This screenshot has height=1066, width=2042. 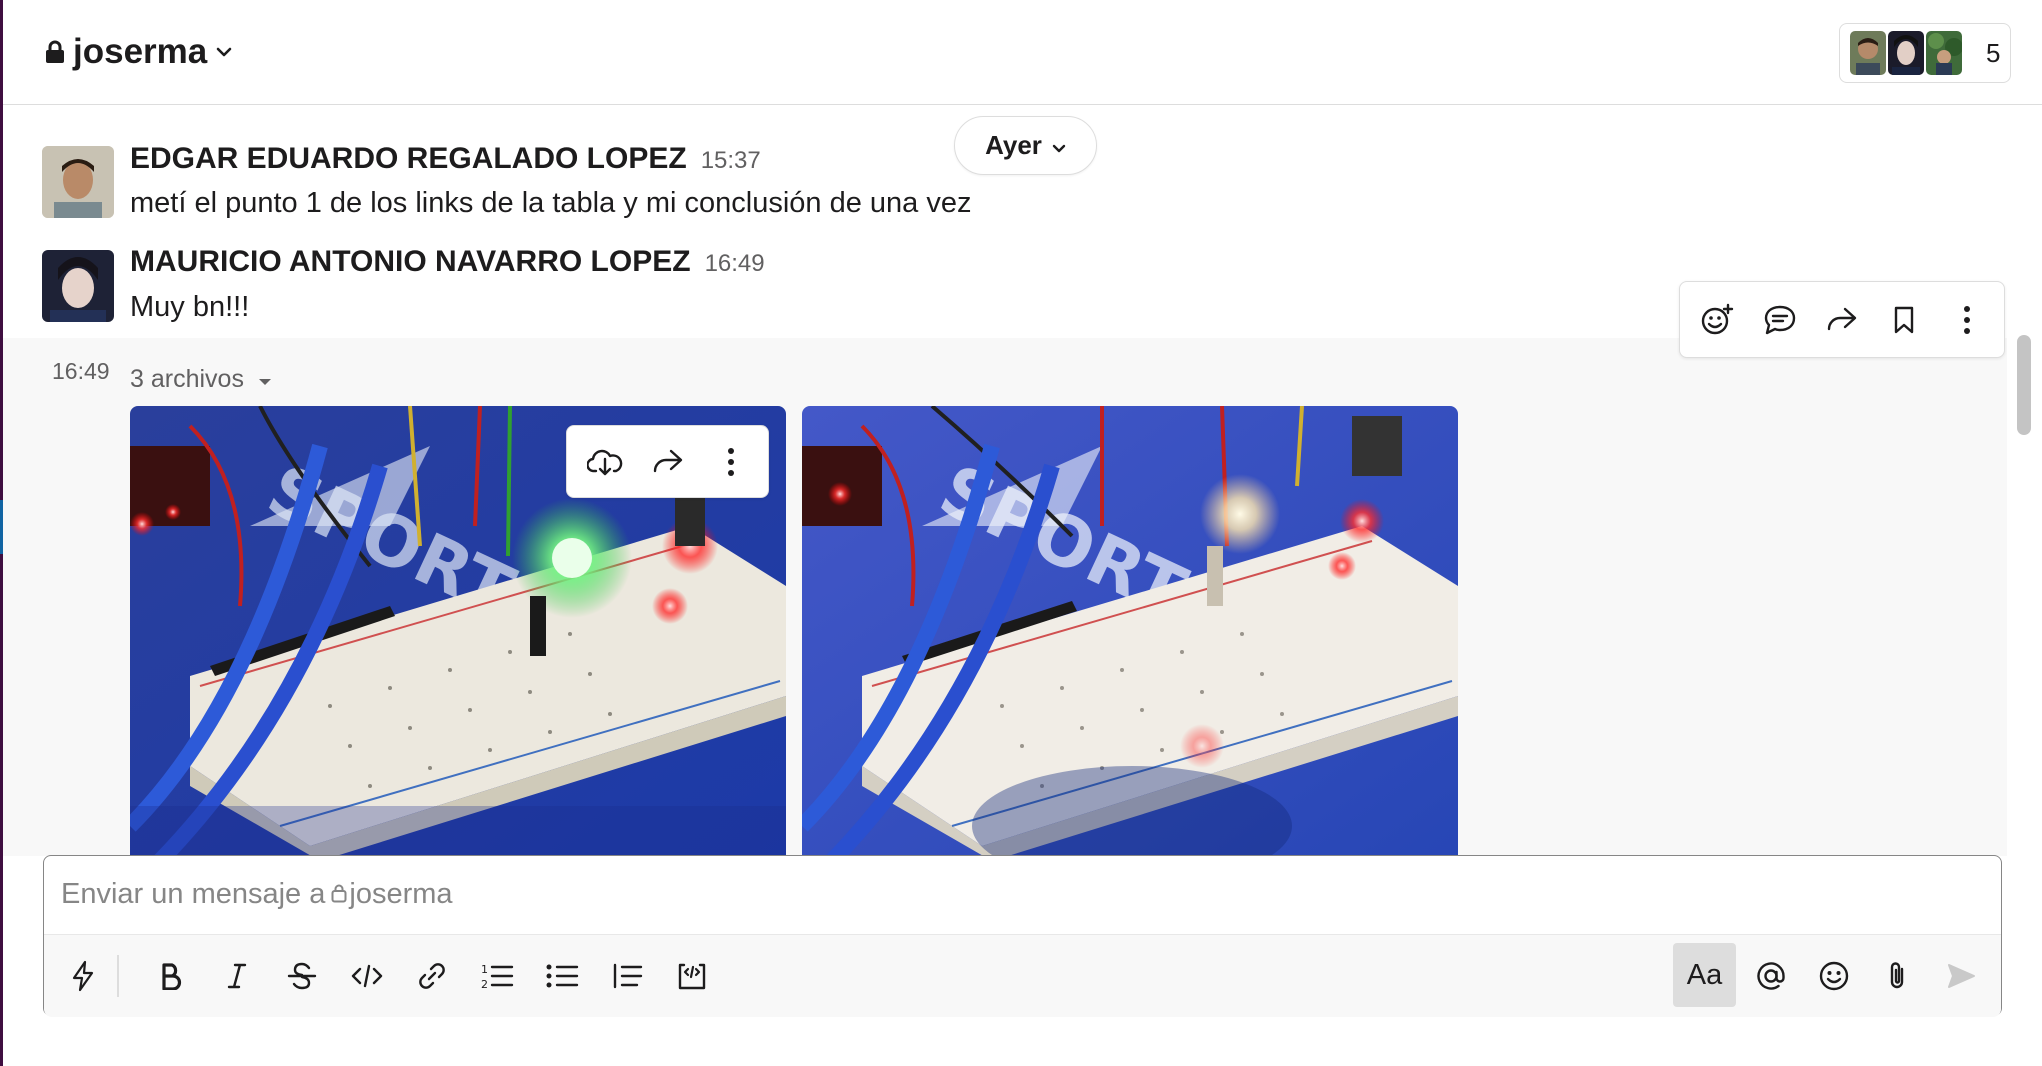 I want to click on file-actions-toolbar, so click(x=667, y=461).